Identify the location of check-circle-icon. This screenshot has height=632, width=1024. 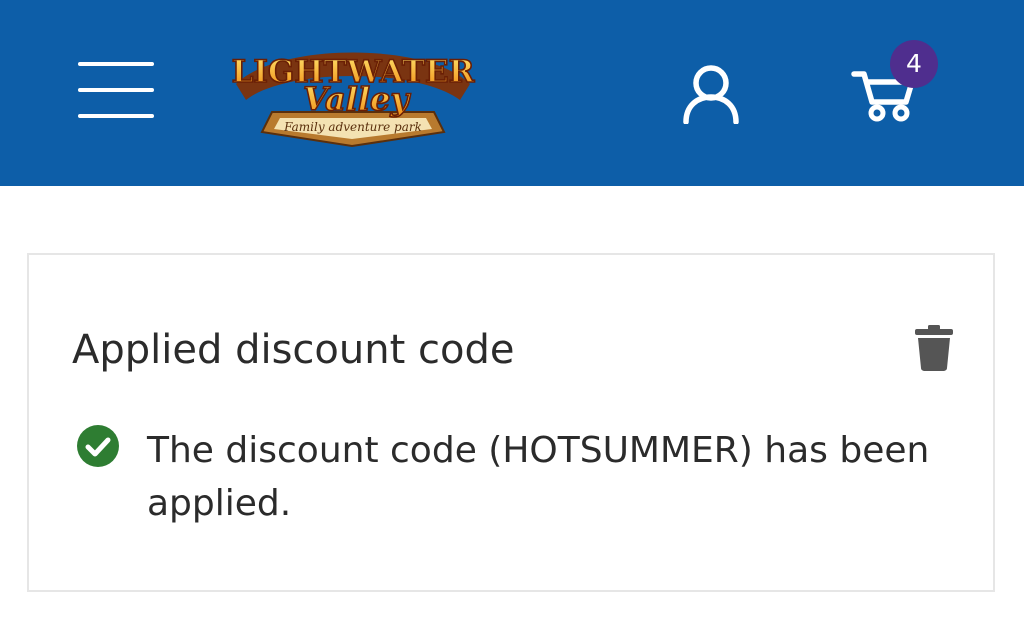
(98, 446).